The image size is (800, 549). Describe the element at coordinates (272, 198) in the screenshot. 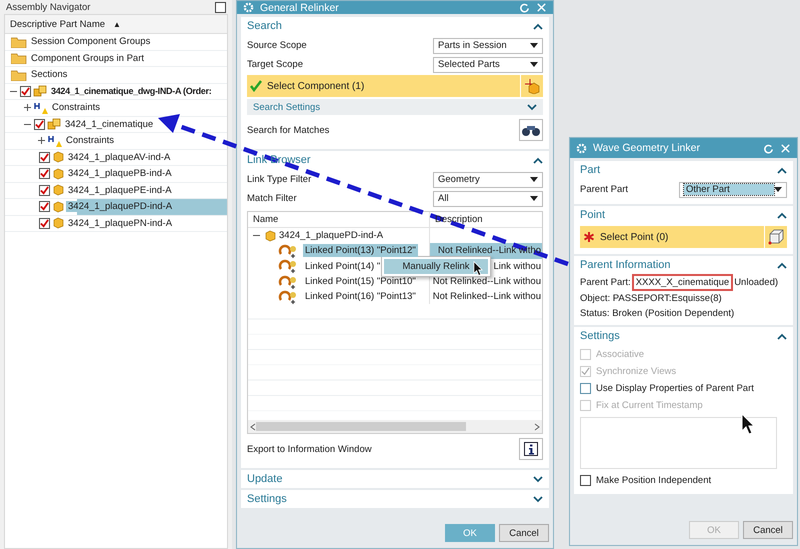

I see `field-label: Match Filter` at that location.